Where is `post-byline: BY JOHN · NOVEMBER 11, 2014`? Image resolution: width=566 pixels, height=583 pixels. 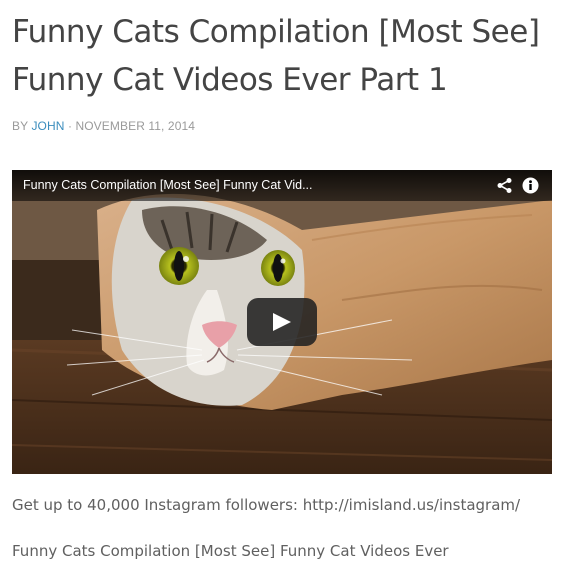
post-byline: BY JOHN · NOVEMBER 11, 2014 is located at coordinates (103, 126).